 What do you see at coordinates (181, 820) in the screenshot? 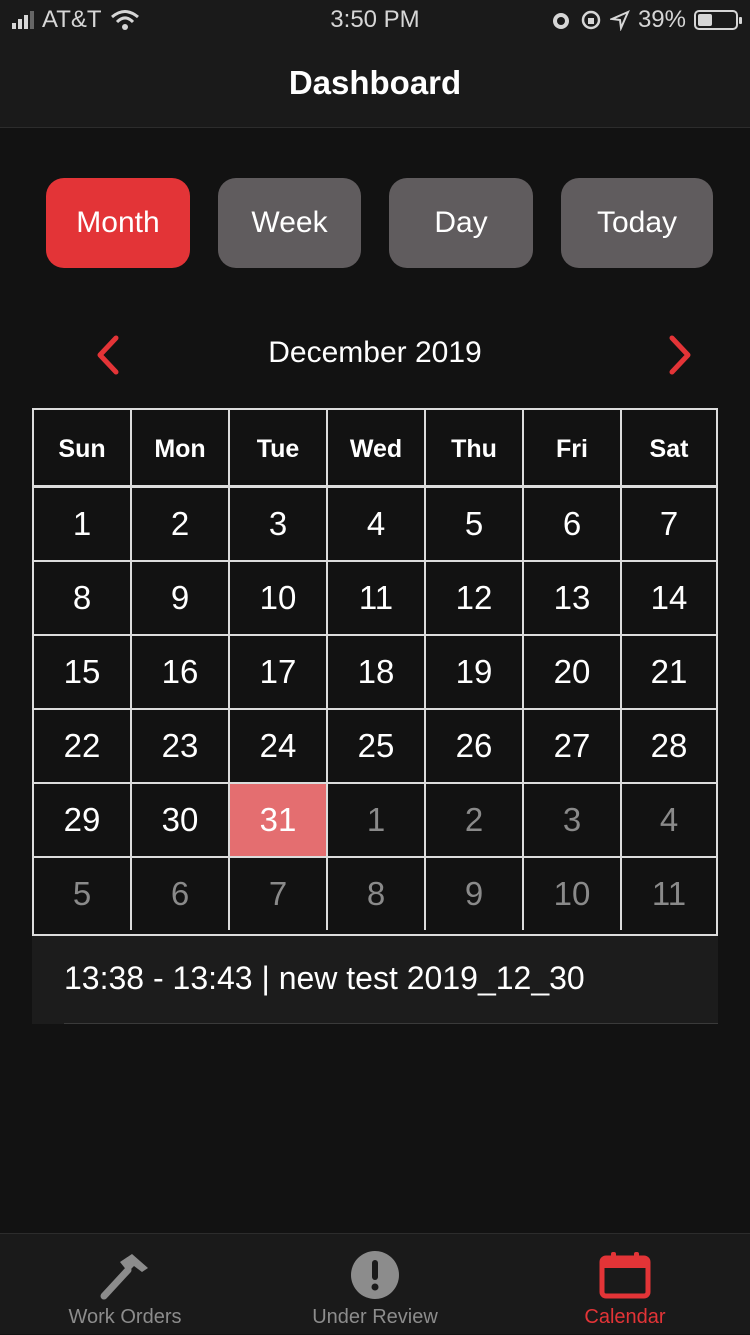
I see `calendar-day: 30` at bounding box center [181, 820].